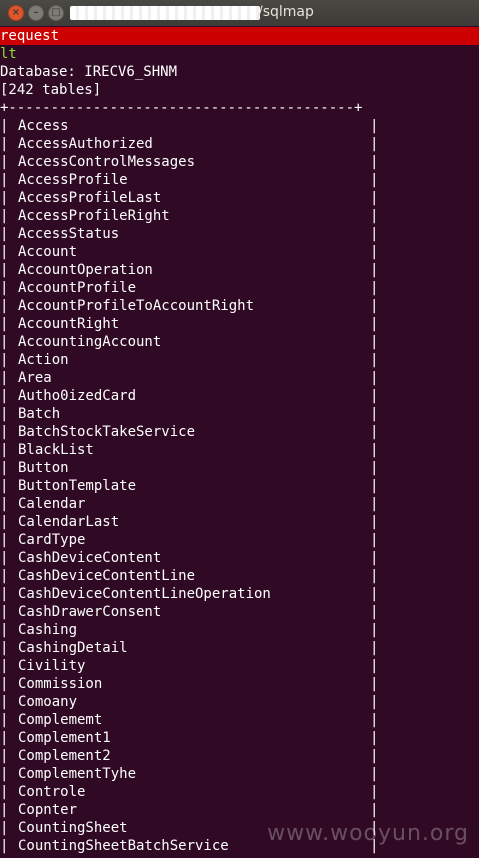  I want to click on table-name: CardType, so click(52, 540).